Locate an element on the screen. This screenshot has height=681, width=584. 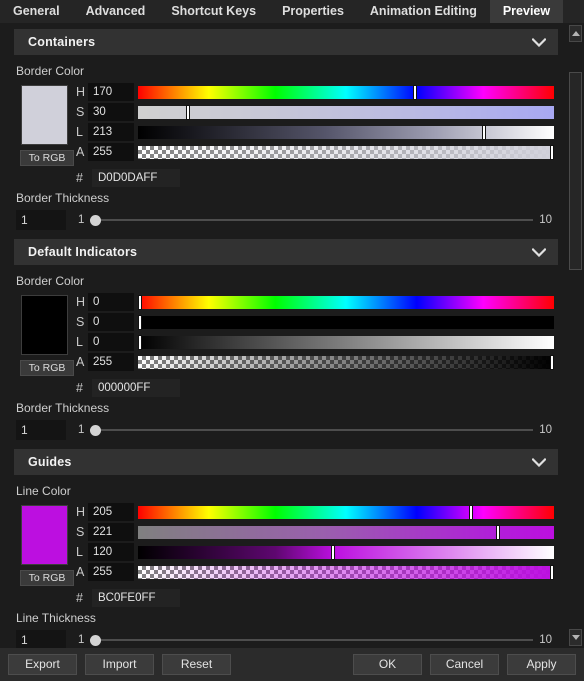
ok-button: OK is located at coordinates (387, 664).